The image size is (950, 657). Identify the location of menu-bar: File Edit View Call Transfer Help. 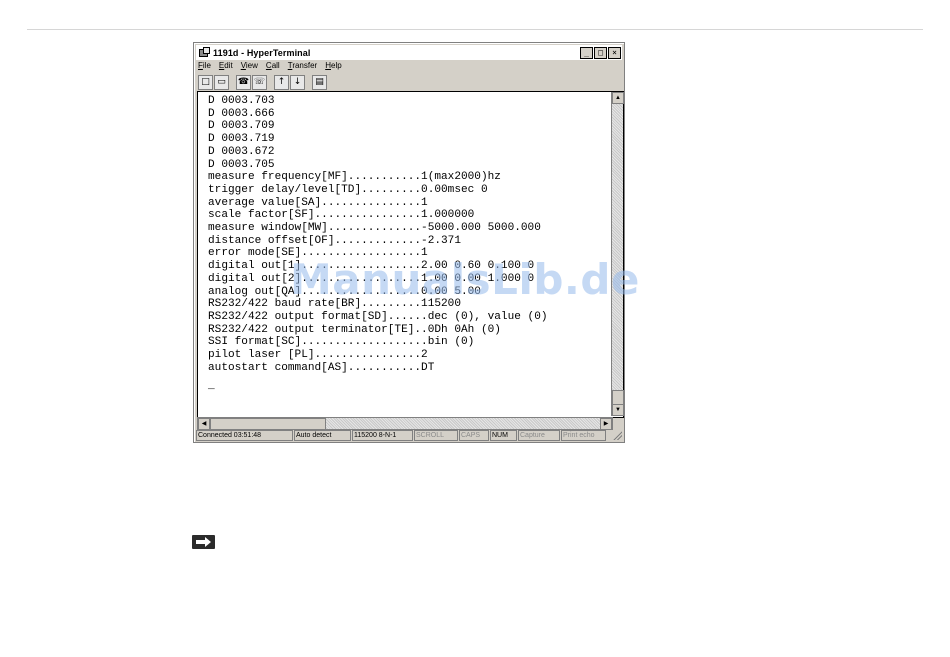
(270, 67).